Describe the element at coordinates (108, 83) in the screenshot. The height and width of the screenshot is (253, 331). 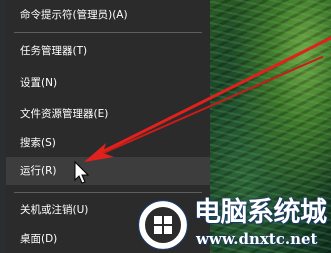
I see `menu-item-settings: 设置(N)` at that location.